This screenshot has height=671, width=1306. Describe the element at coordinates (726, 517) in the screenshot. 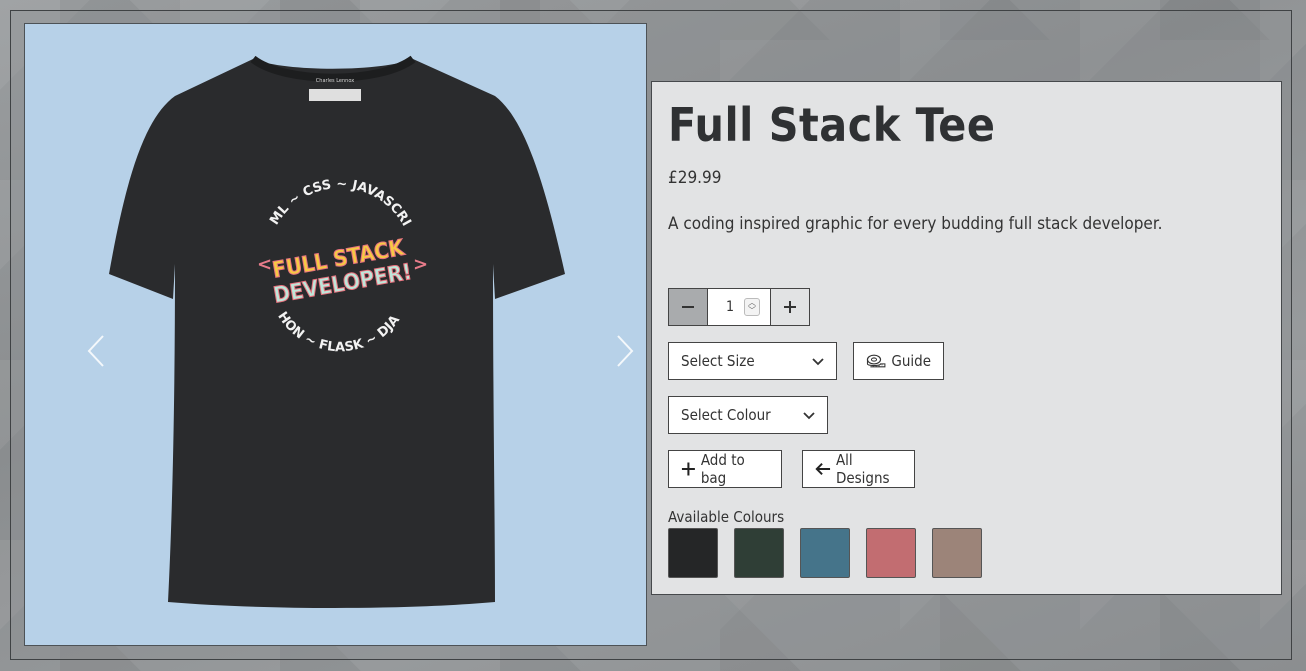

I see `available-colours-label: Available Colours` at that location.